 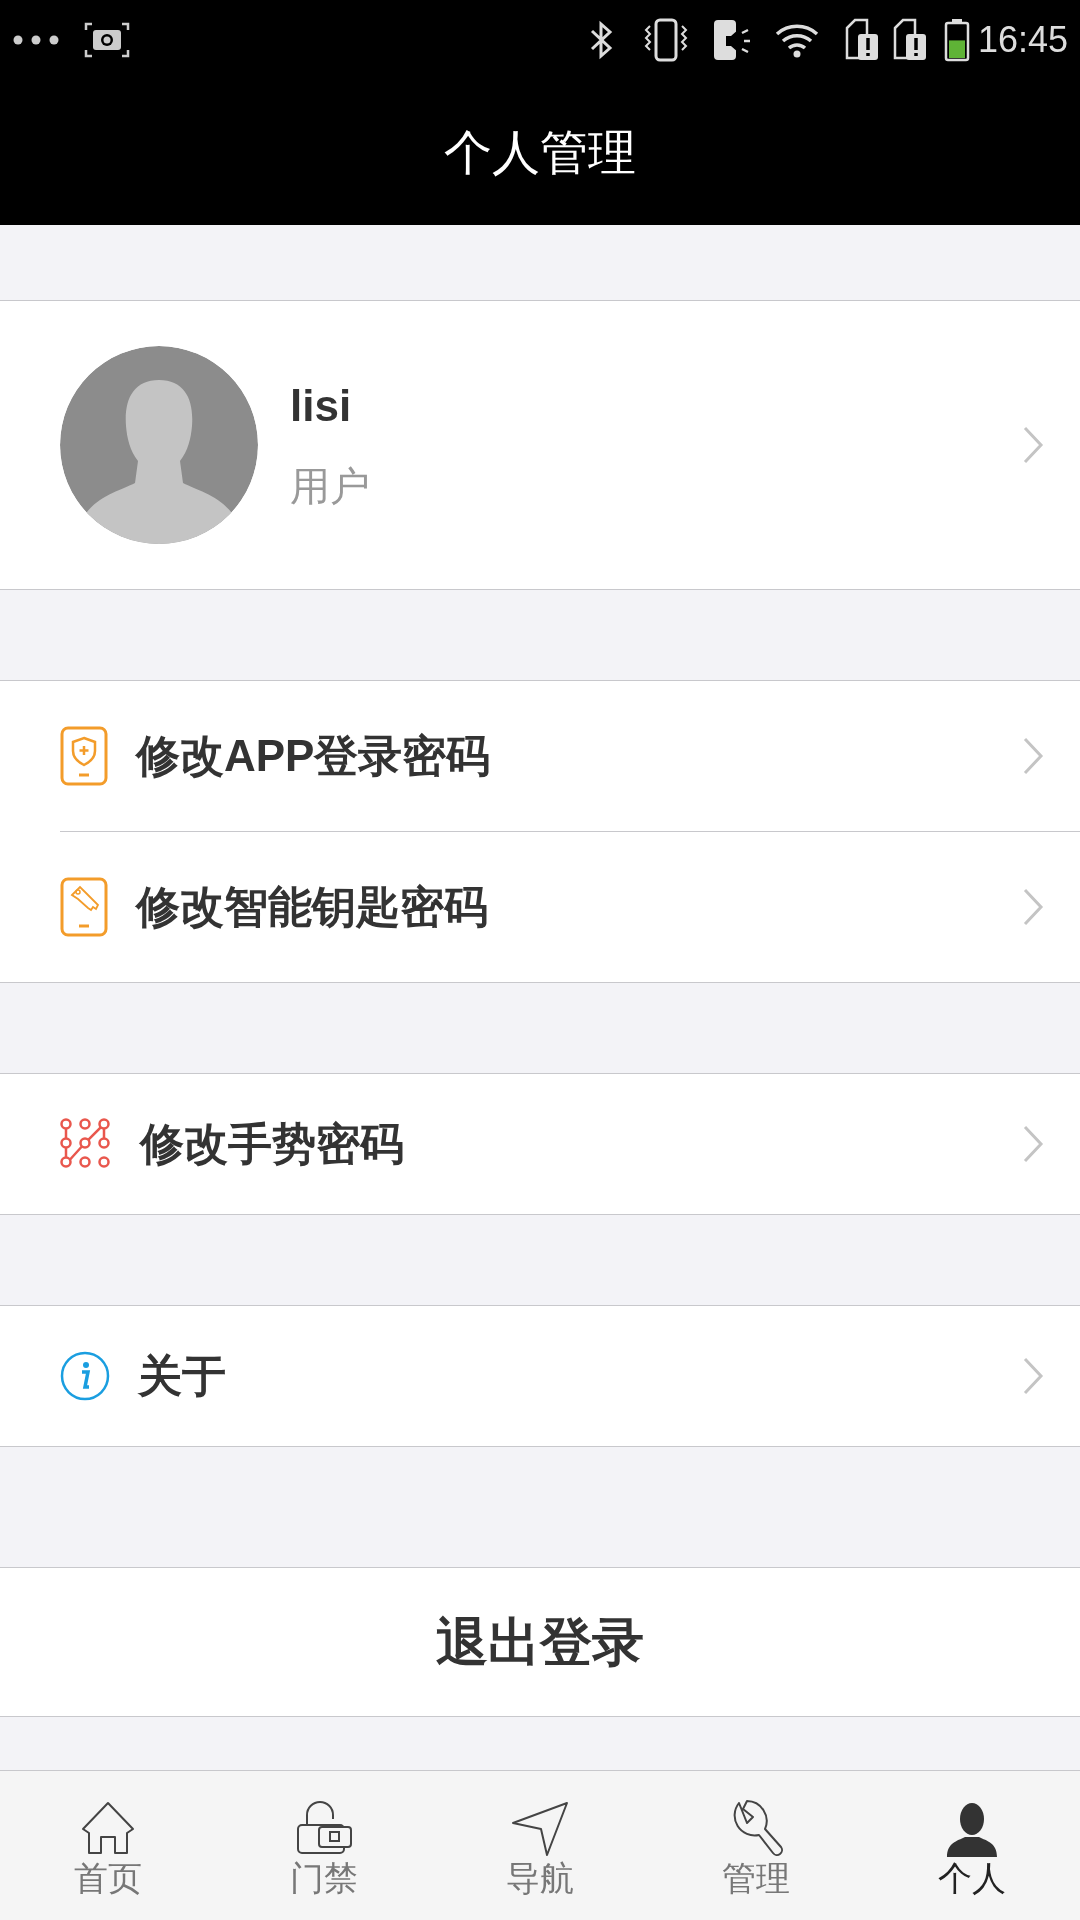 I want to click on menu-item: 修改智能钥匙密码, so click(x=570, y=907).